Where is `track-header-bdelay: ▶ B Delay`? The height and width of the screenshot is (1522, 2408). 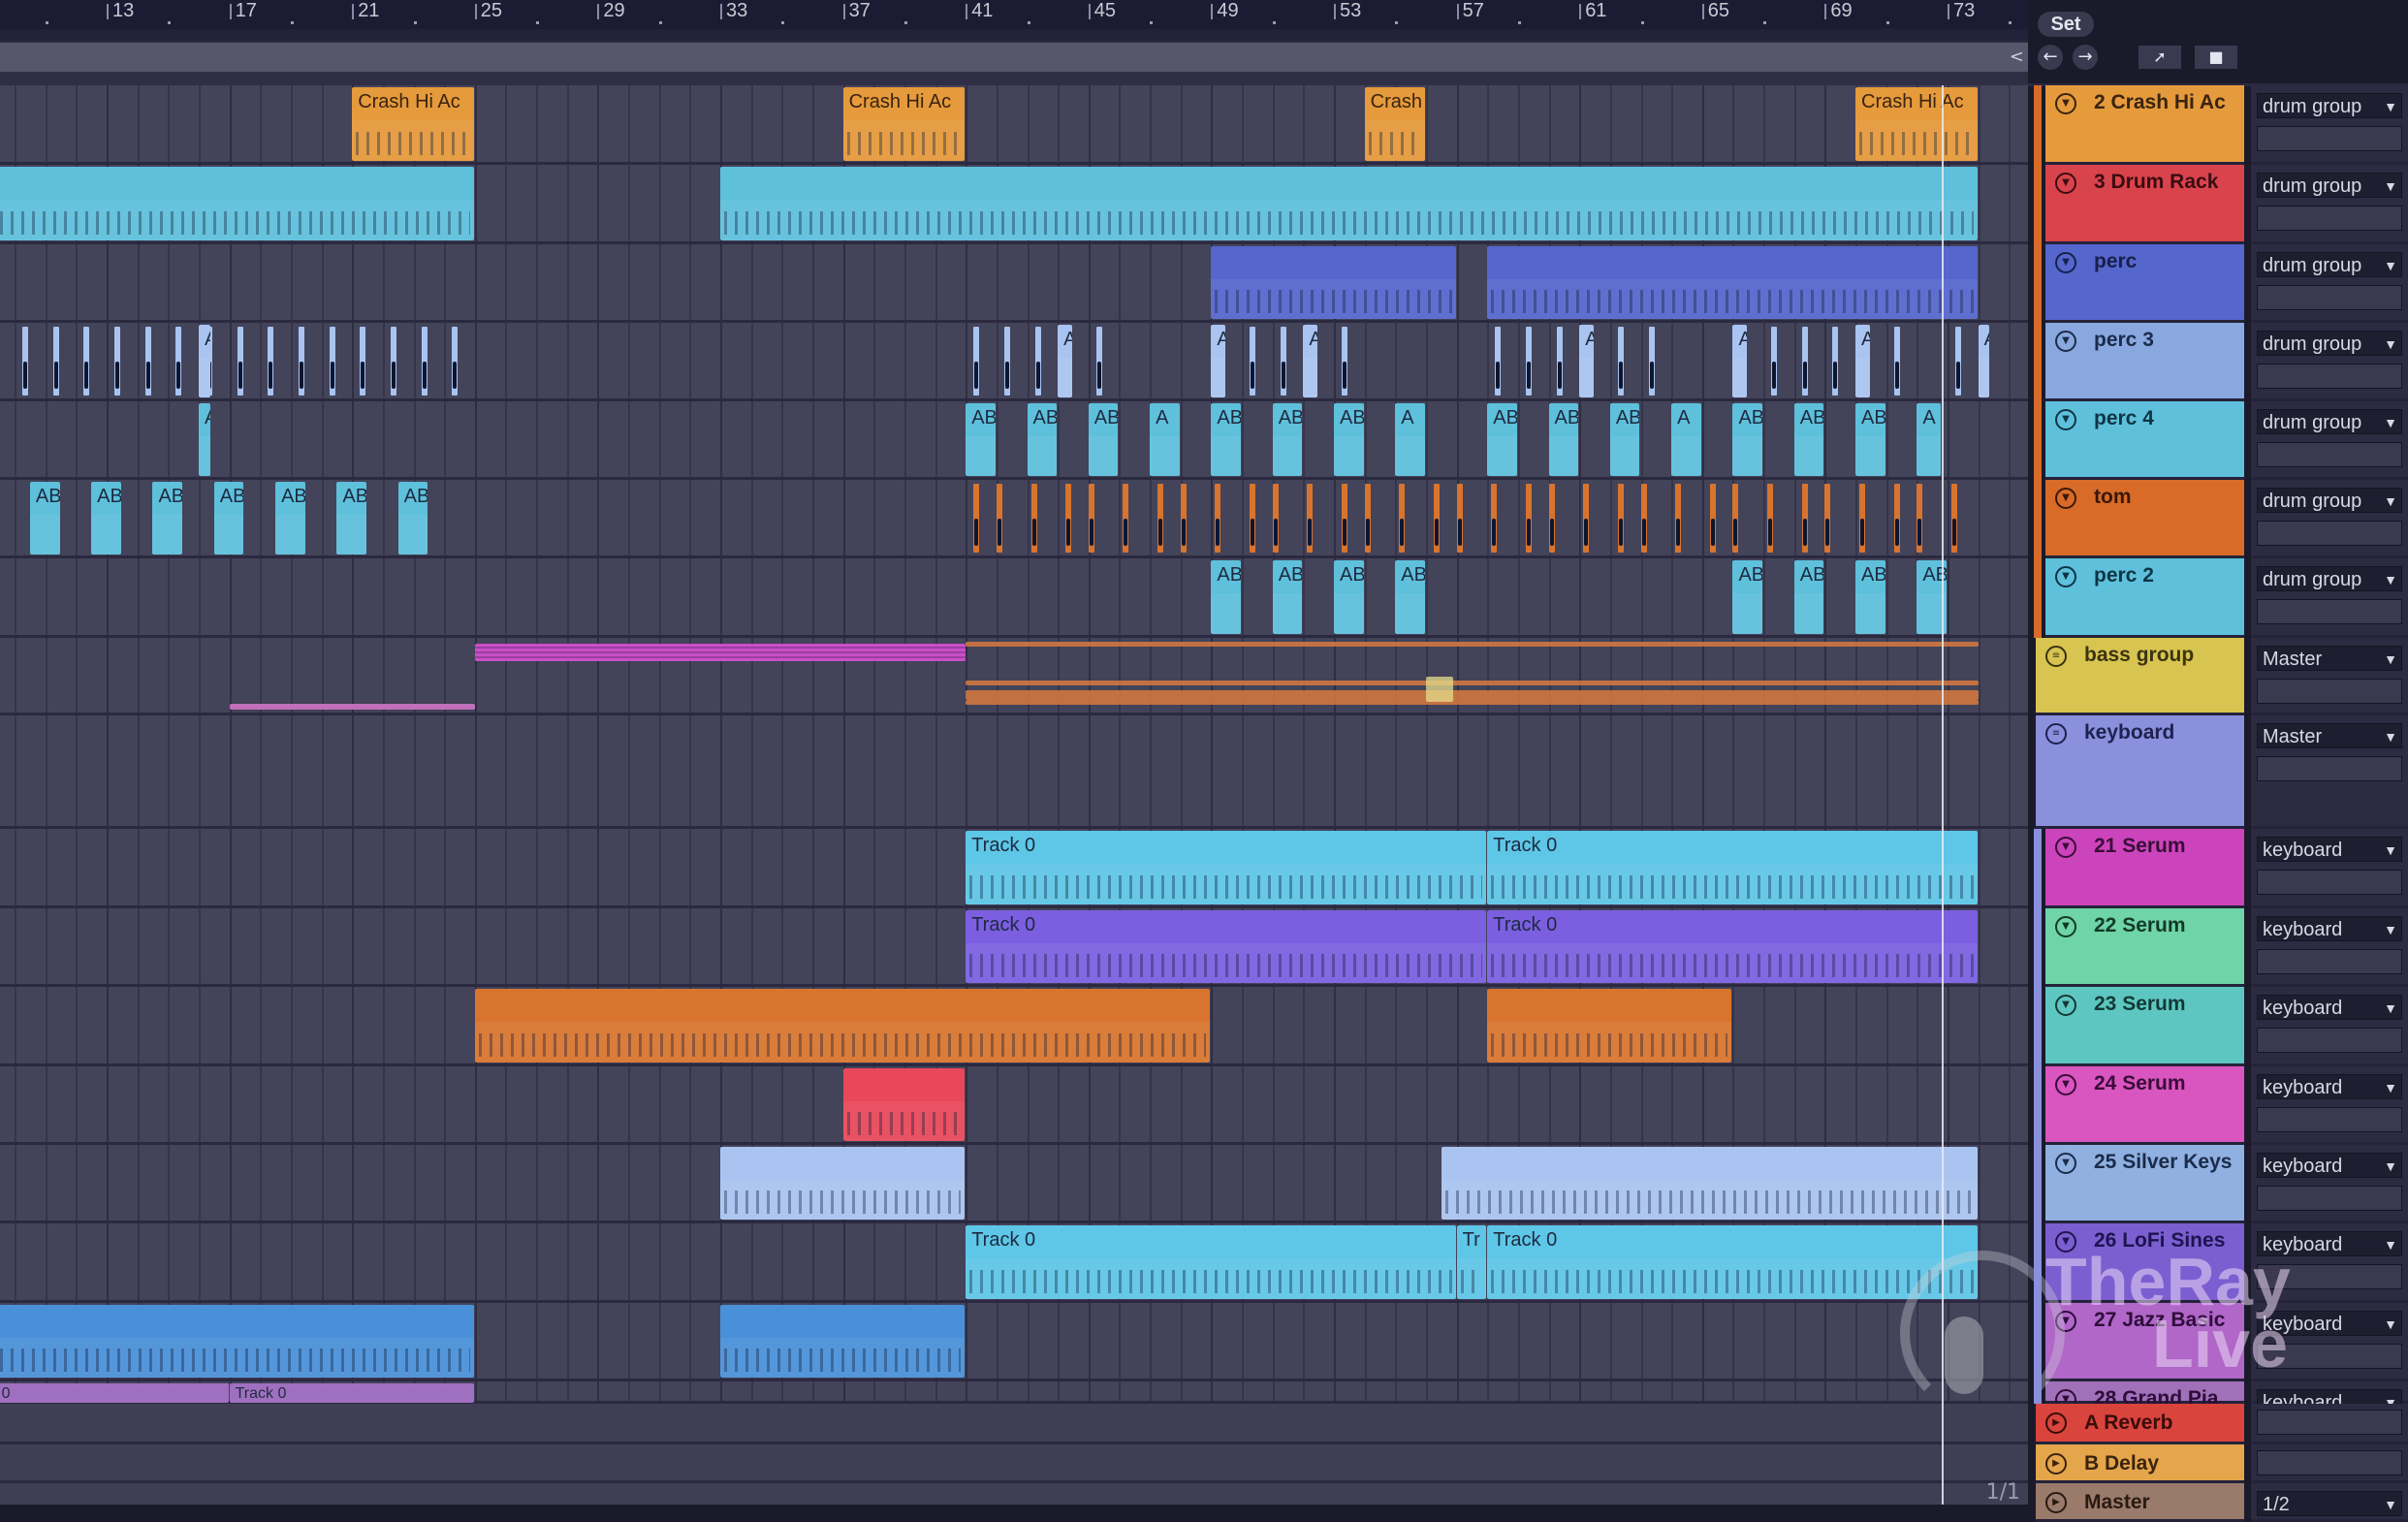
track-header-bdelay: ▶ B Delay is located at coordinates (2140, 1464).